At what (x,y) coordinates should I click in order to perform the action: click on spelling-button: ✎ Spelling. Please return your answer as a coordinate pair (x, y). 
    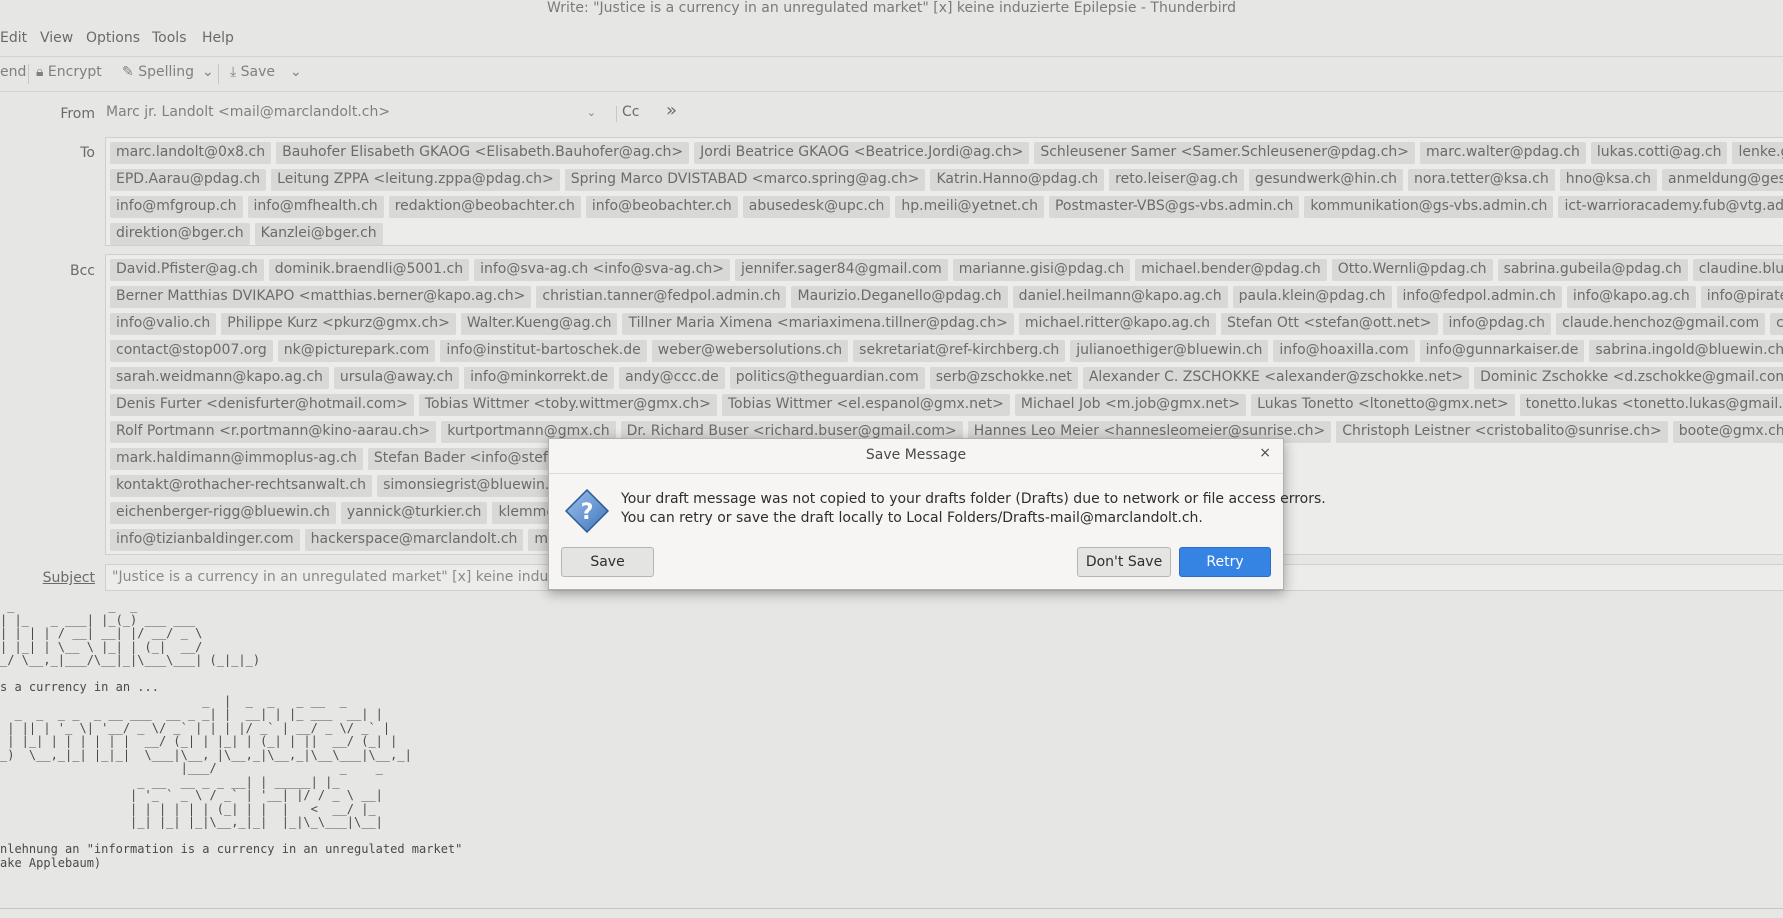
    Looking at the image, I should click on (158, 72).